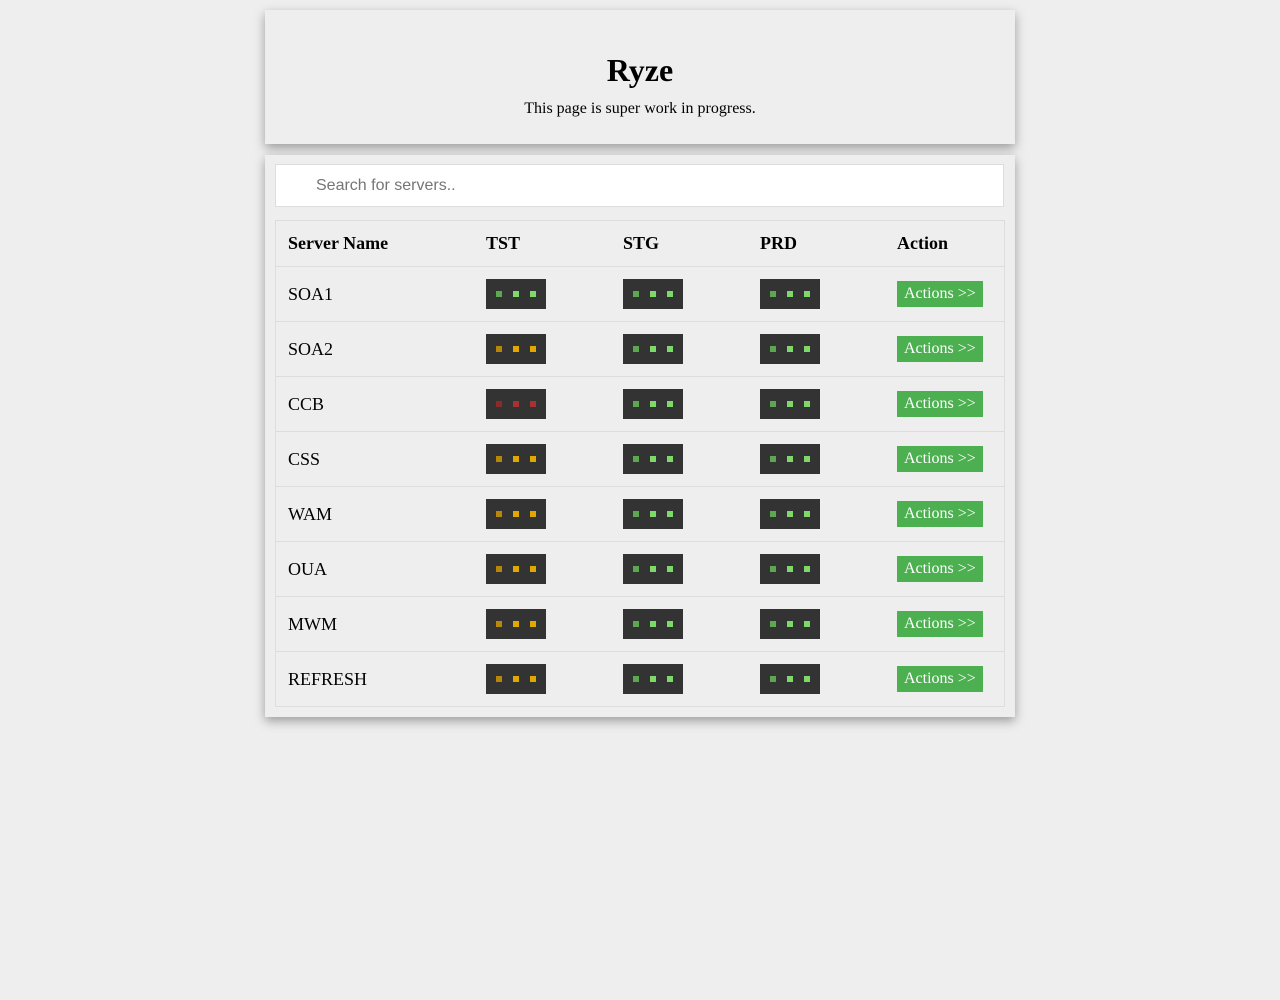 Image resolution: width=1280 pixels, height=1000 pixels. What do you see at coordinates (816, 243) in the screenshot?
I see `column-header-prd: PRD` at bounding box center [816, 243].